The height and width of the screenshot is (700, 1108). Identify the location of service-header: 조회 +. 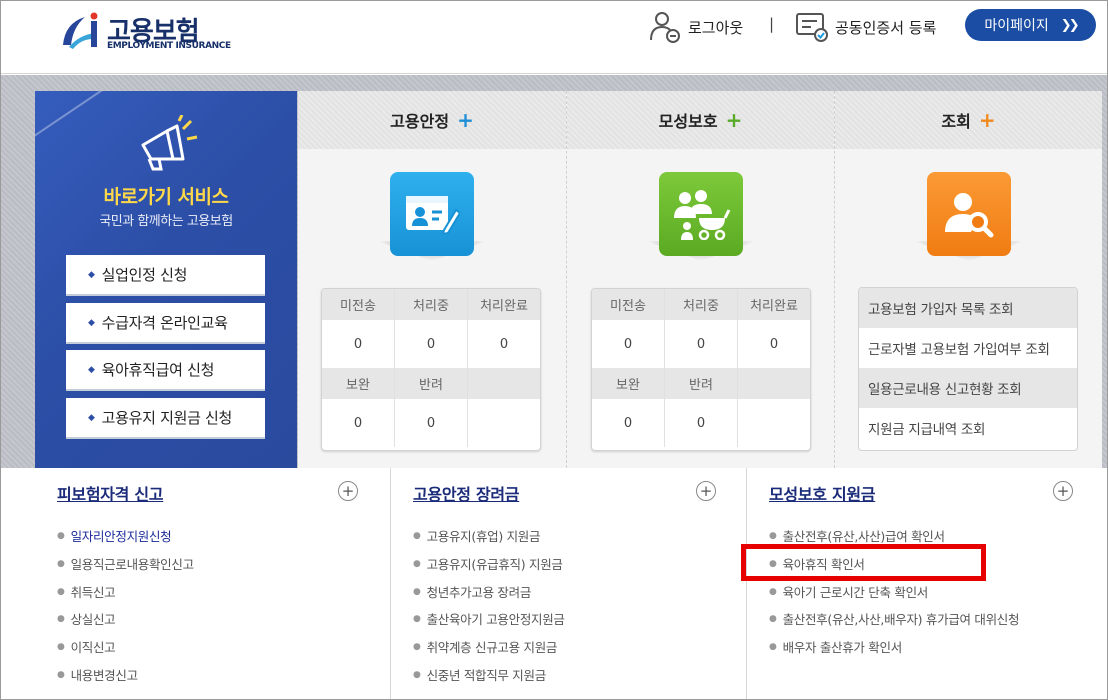
(968, 120).